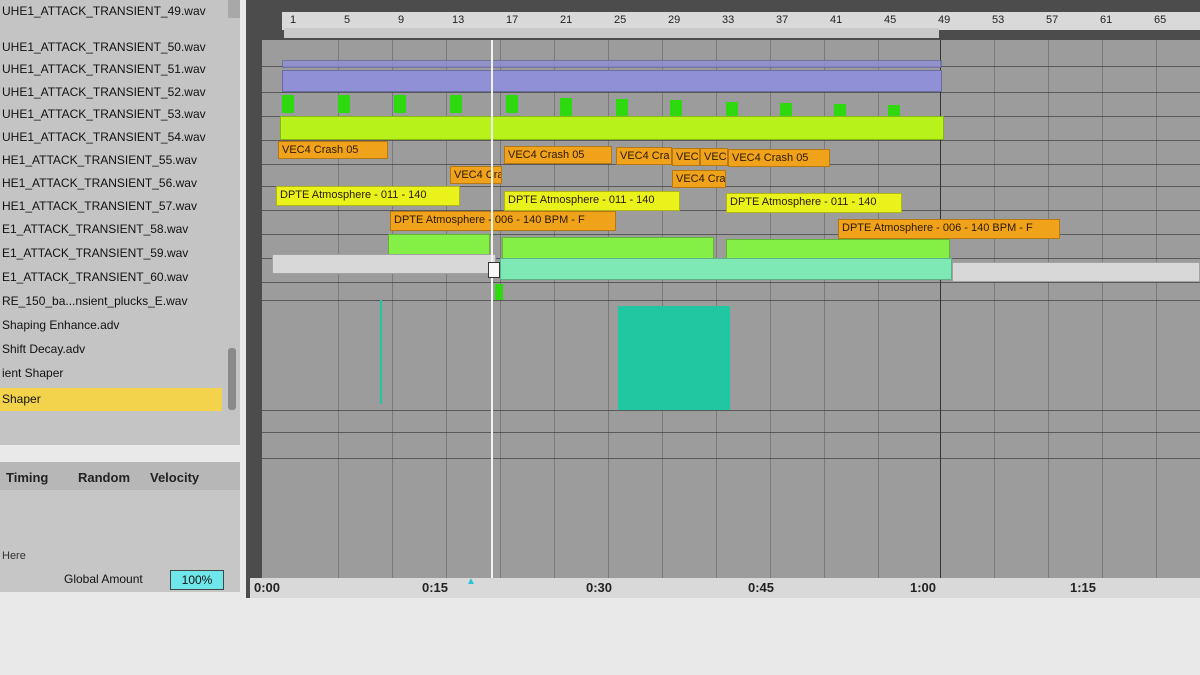 The width and height of the screenshot is (1200, 675). Describe the element at coordinates (104, 477) in the screenshot. I see `groove-col-random: Random` at that location.